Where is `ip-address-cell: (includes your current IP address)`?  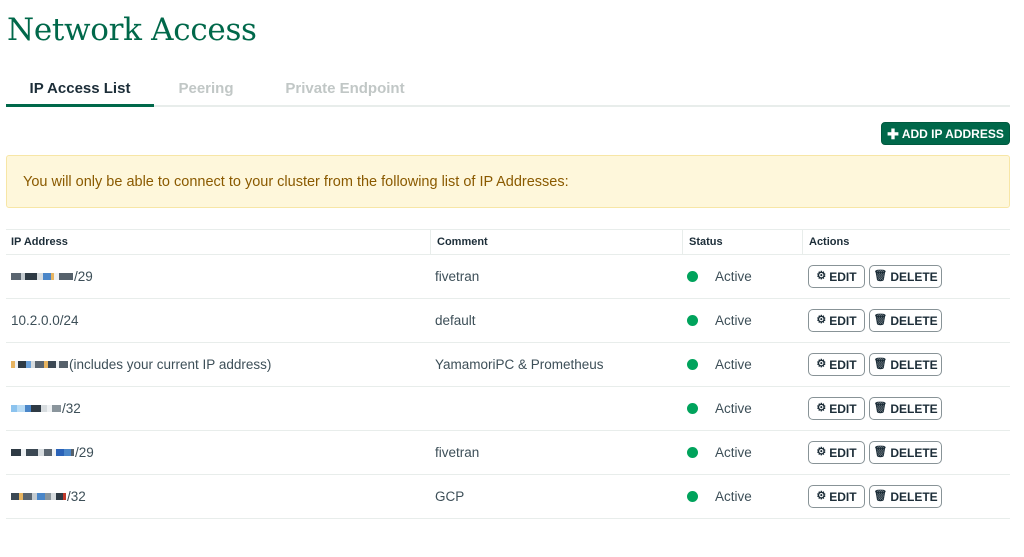
ip-address-cell: (includes your current IP address) is located at coordinates (141, 364).